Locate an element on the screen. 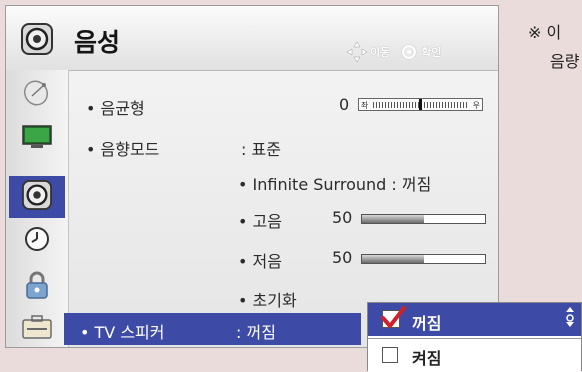  balance-thumb is located at coordinates (420, 104).